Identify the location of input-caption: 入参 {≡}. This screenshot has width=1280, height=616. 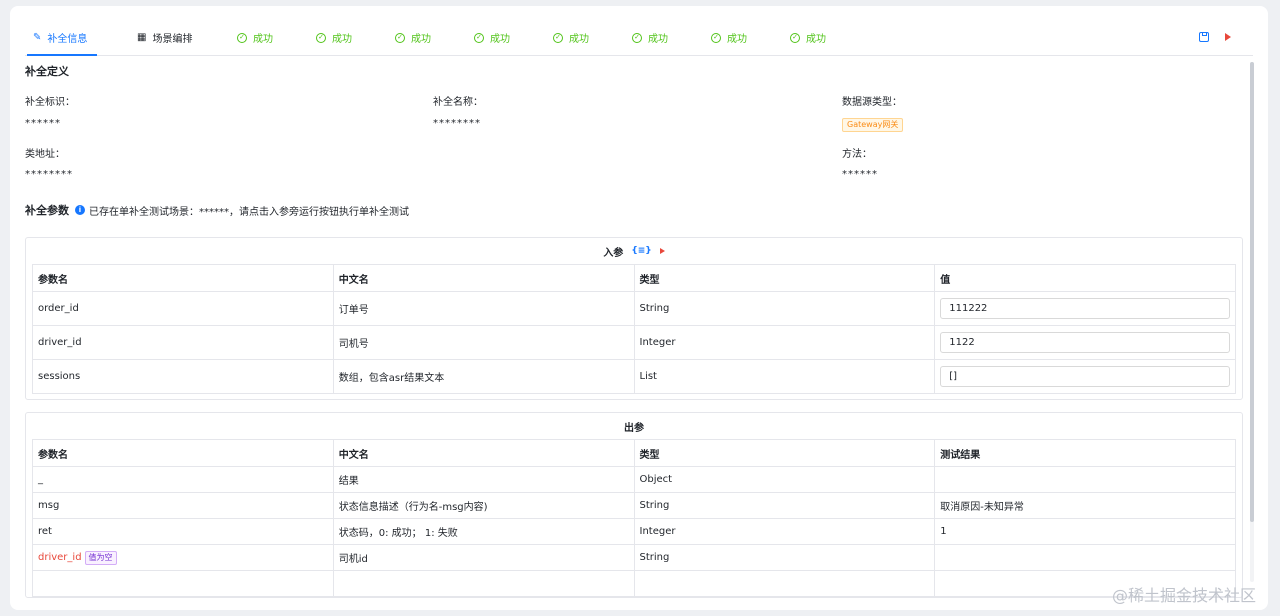
(634, 251).